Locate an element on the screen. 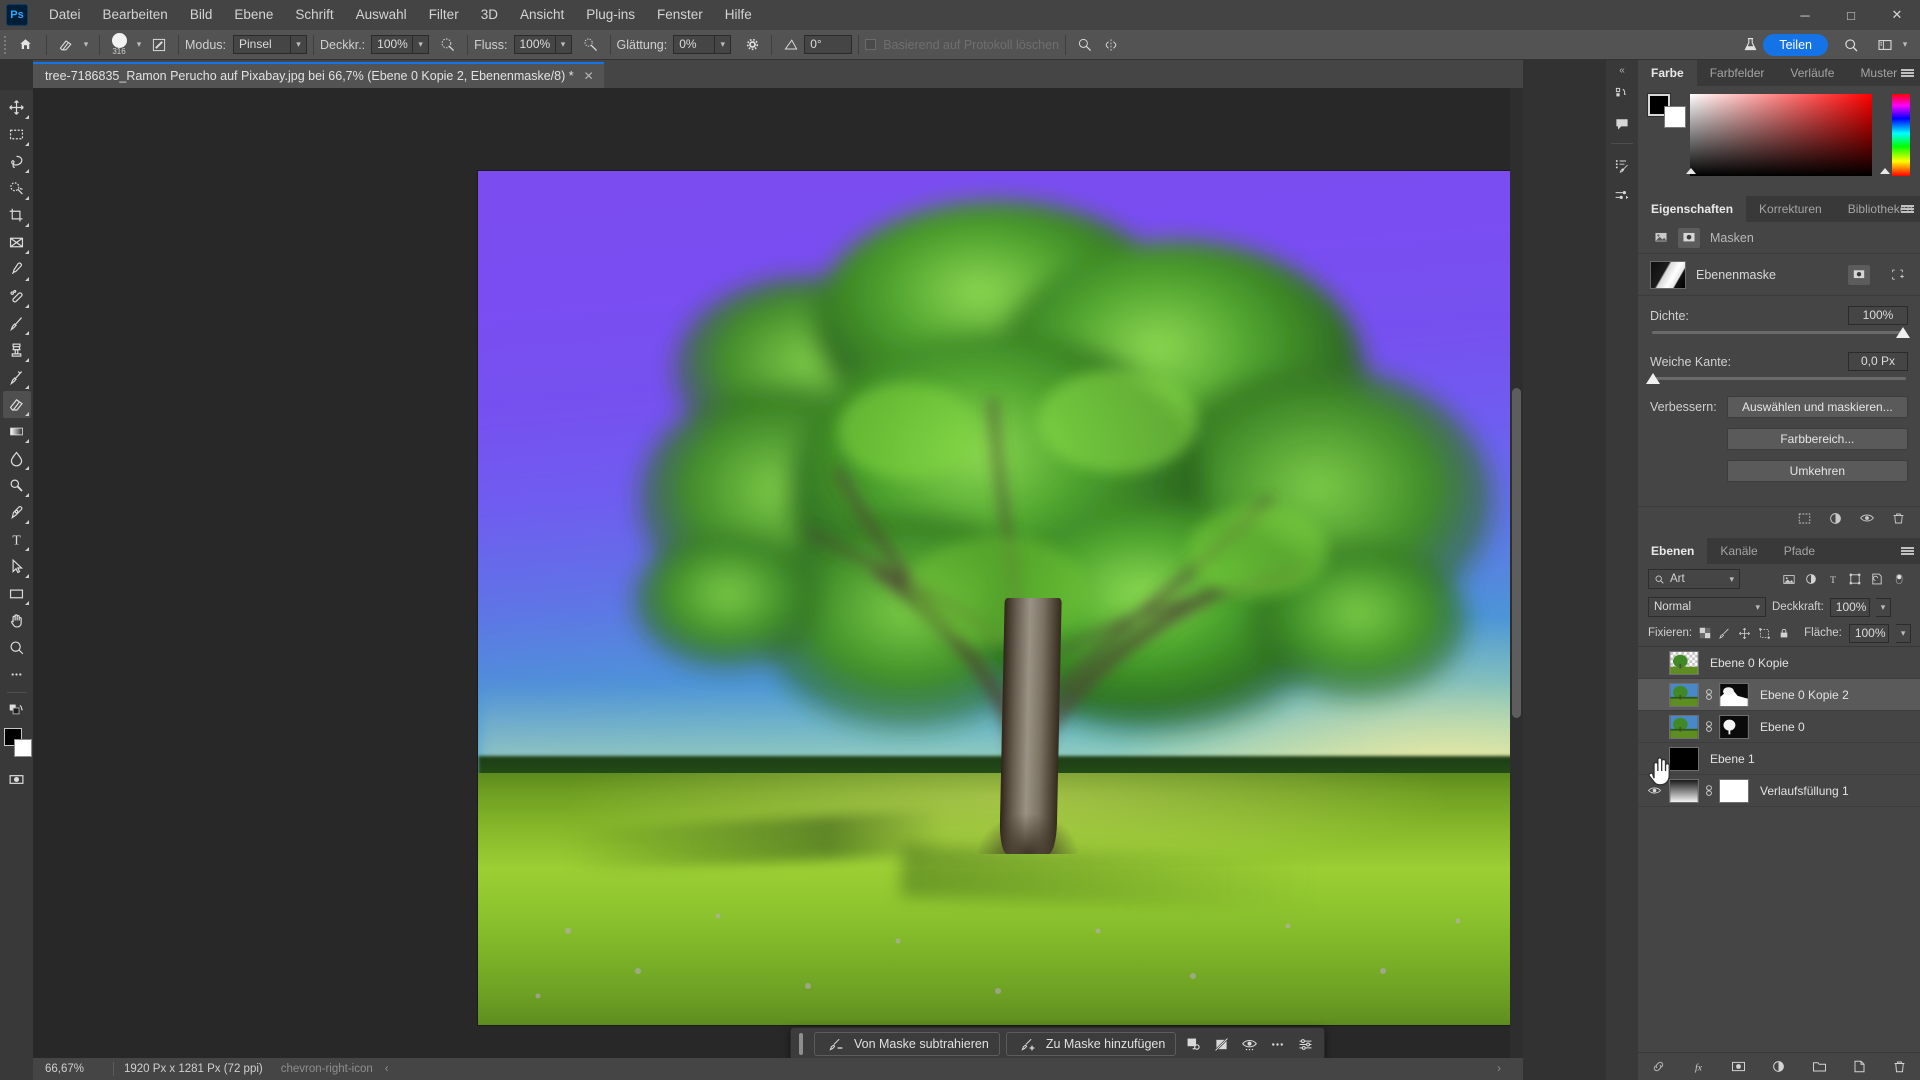  brush-size-preview: 316 is located at coordinates (119, 45).